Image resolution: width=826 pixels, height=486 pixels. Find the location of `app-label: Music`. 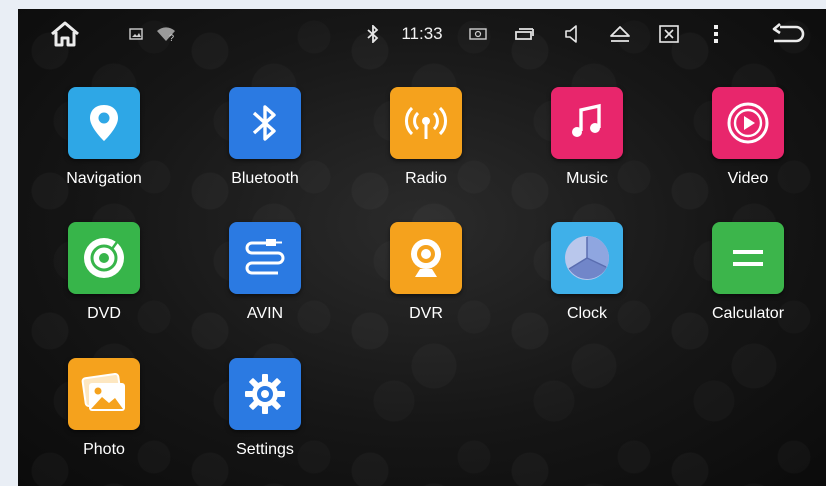

app-label: Music is located at coordinates (587, 178).